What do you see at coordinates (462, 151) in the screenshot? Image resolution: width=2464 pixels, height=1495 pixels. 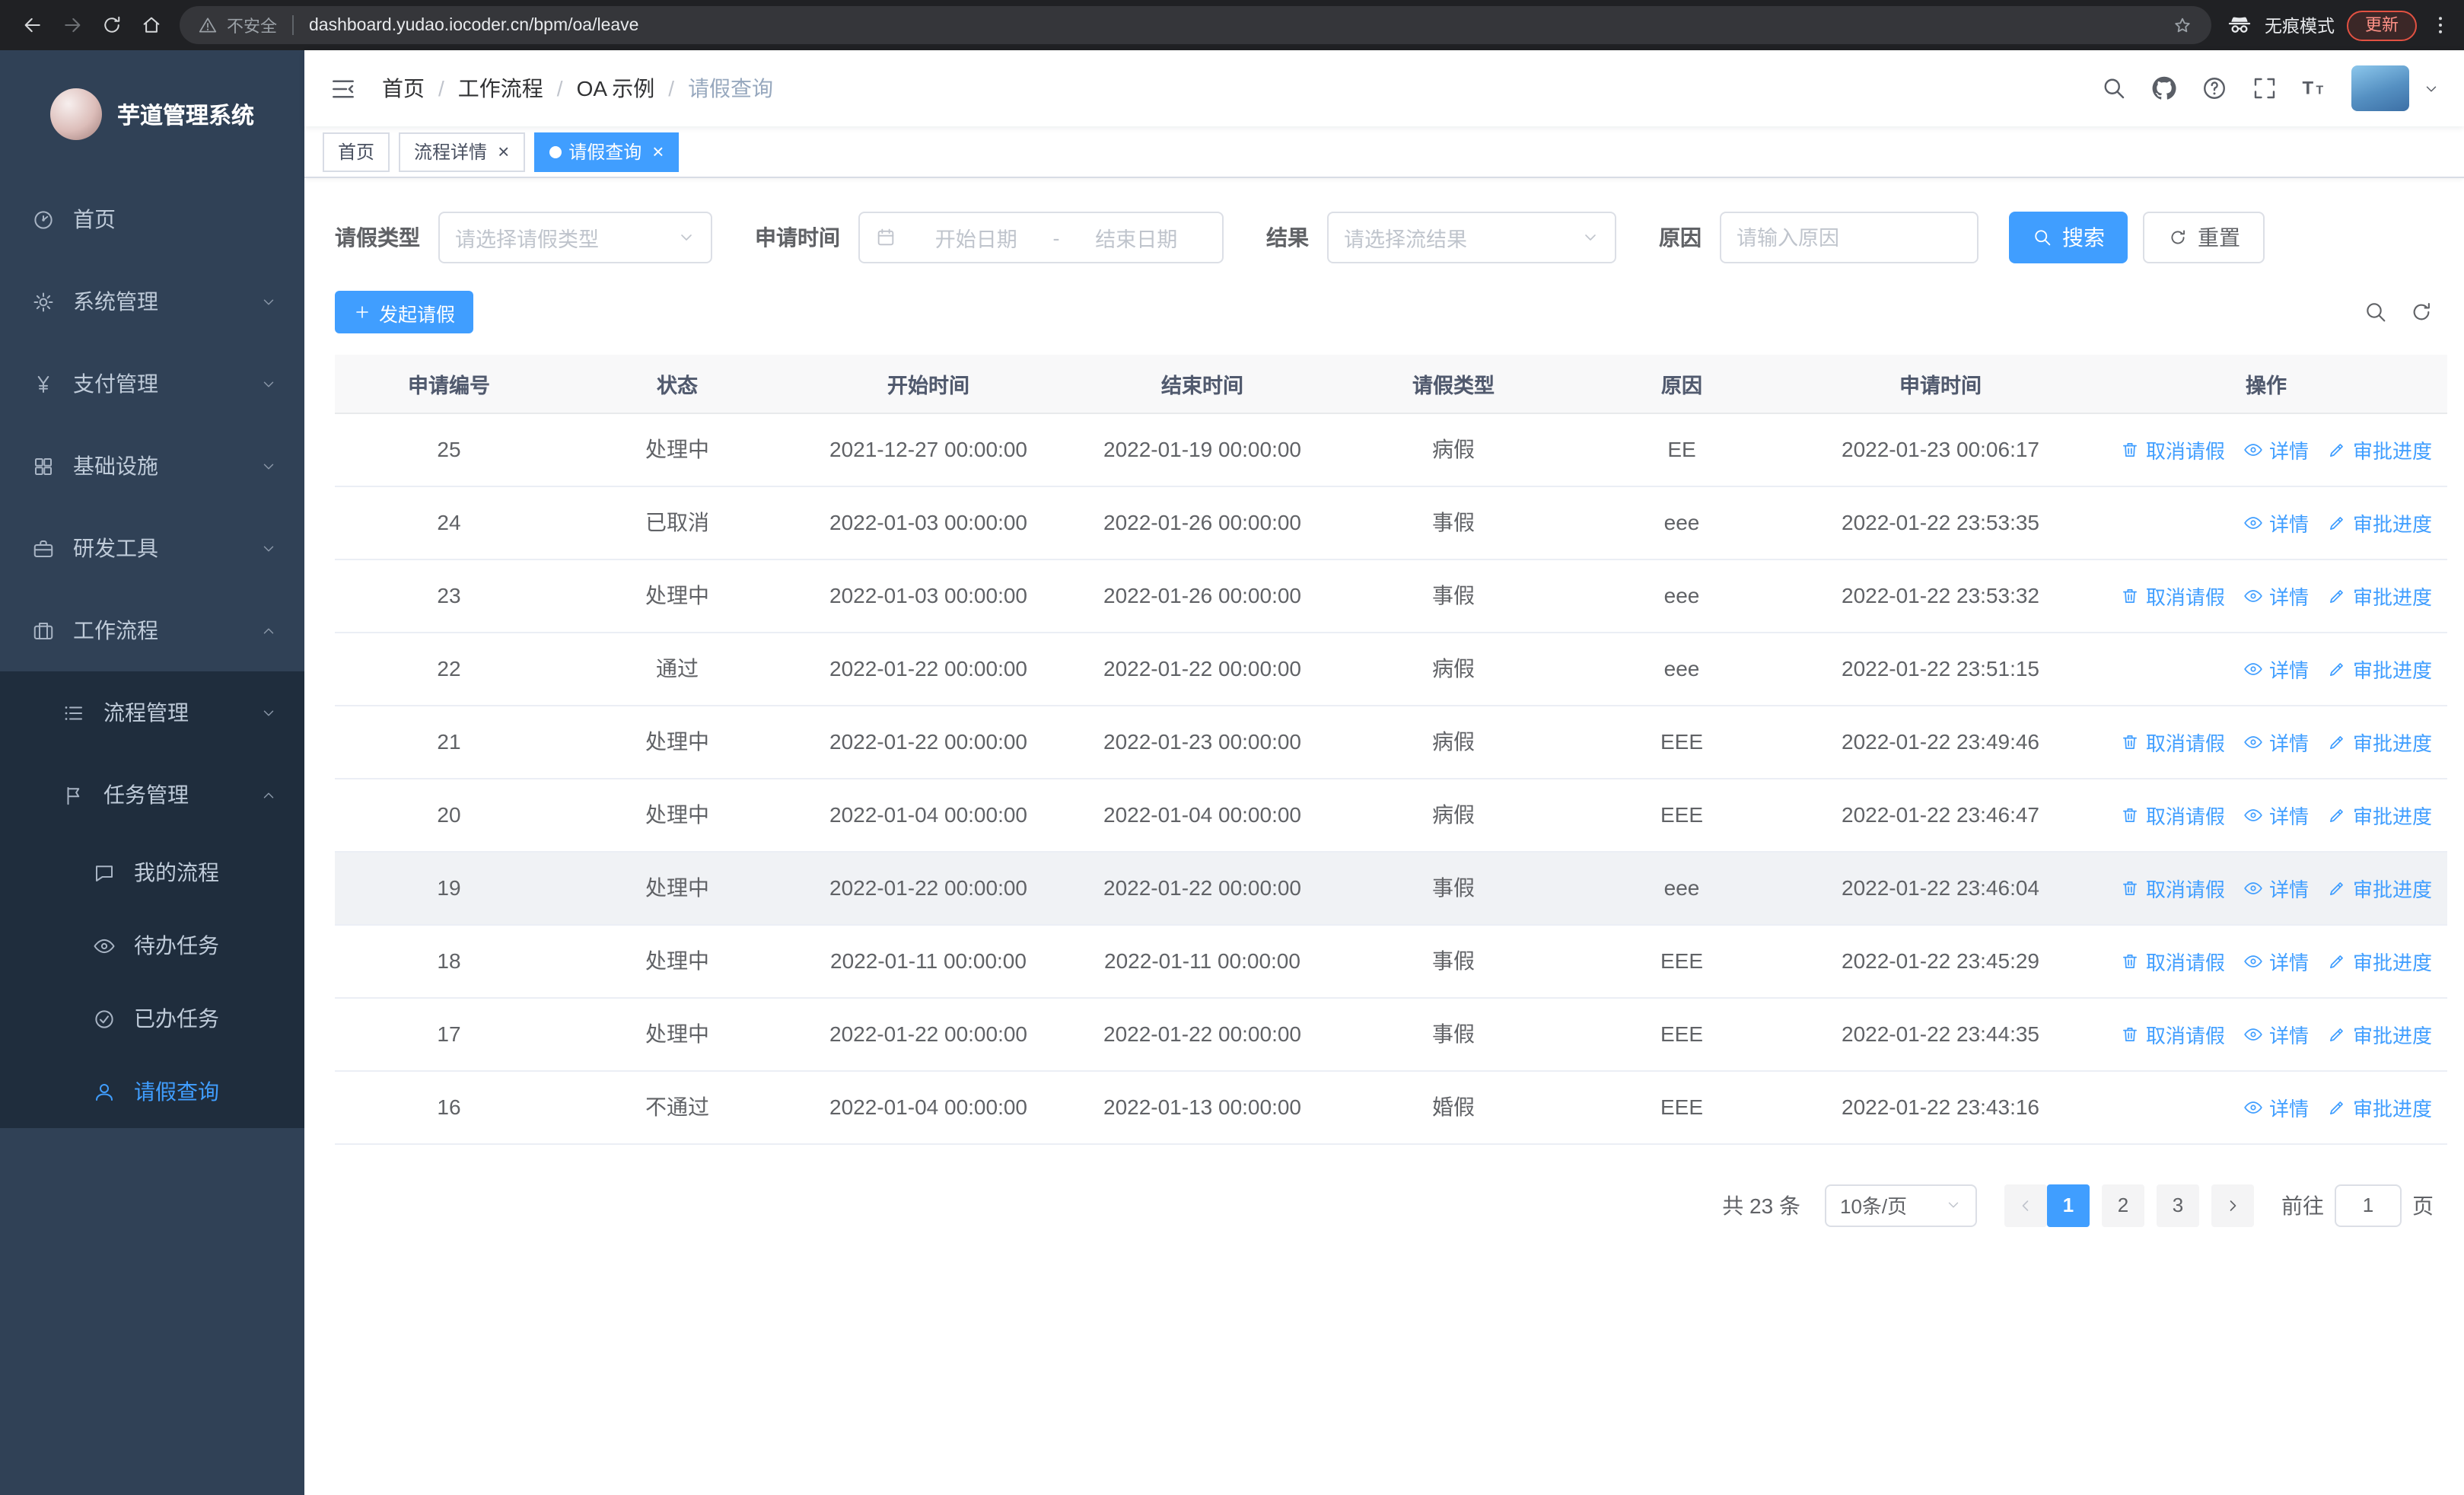 I see `tab-process-detail: 流程详情 ×` at bounding box center [462, 151].